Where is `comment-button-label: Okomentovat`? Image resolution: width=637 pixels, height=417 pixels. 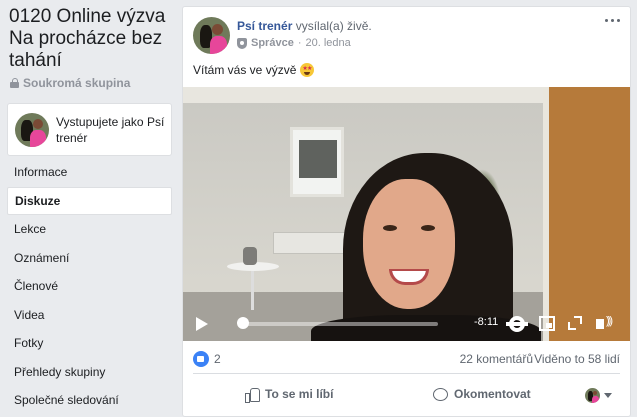 comment-button-label: Okomentovat is located at coordinates (492, 394).